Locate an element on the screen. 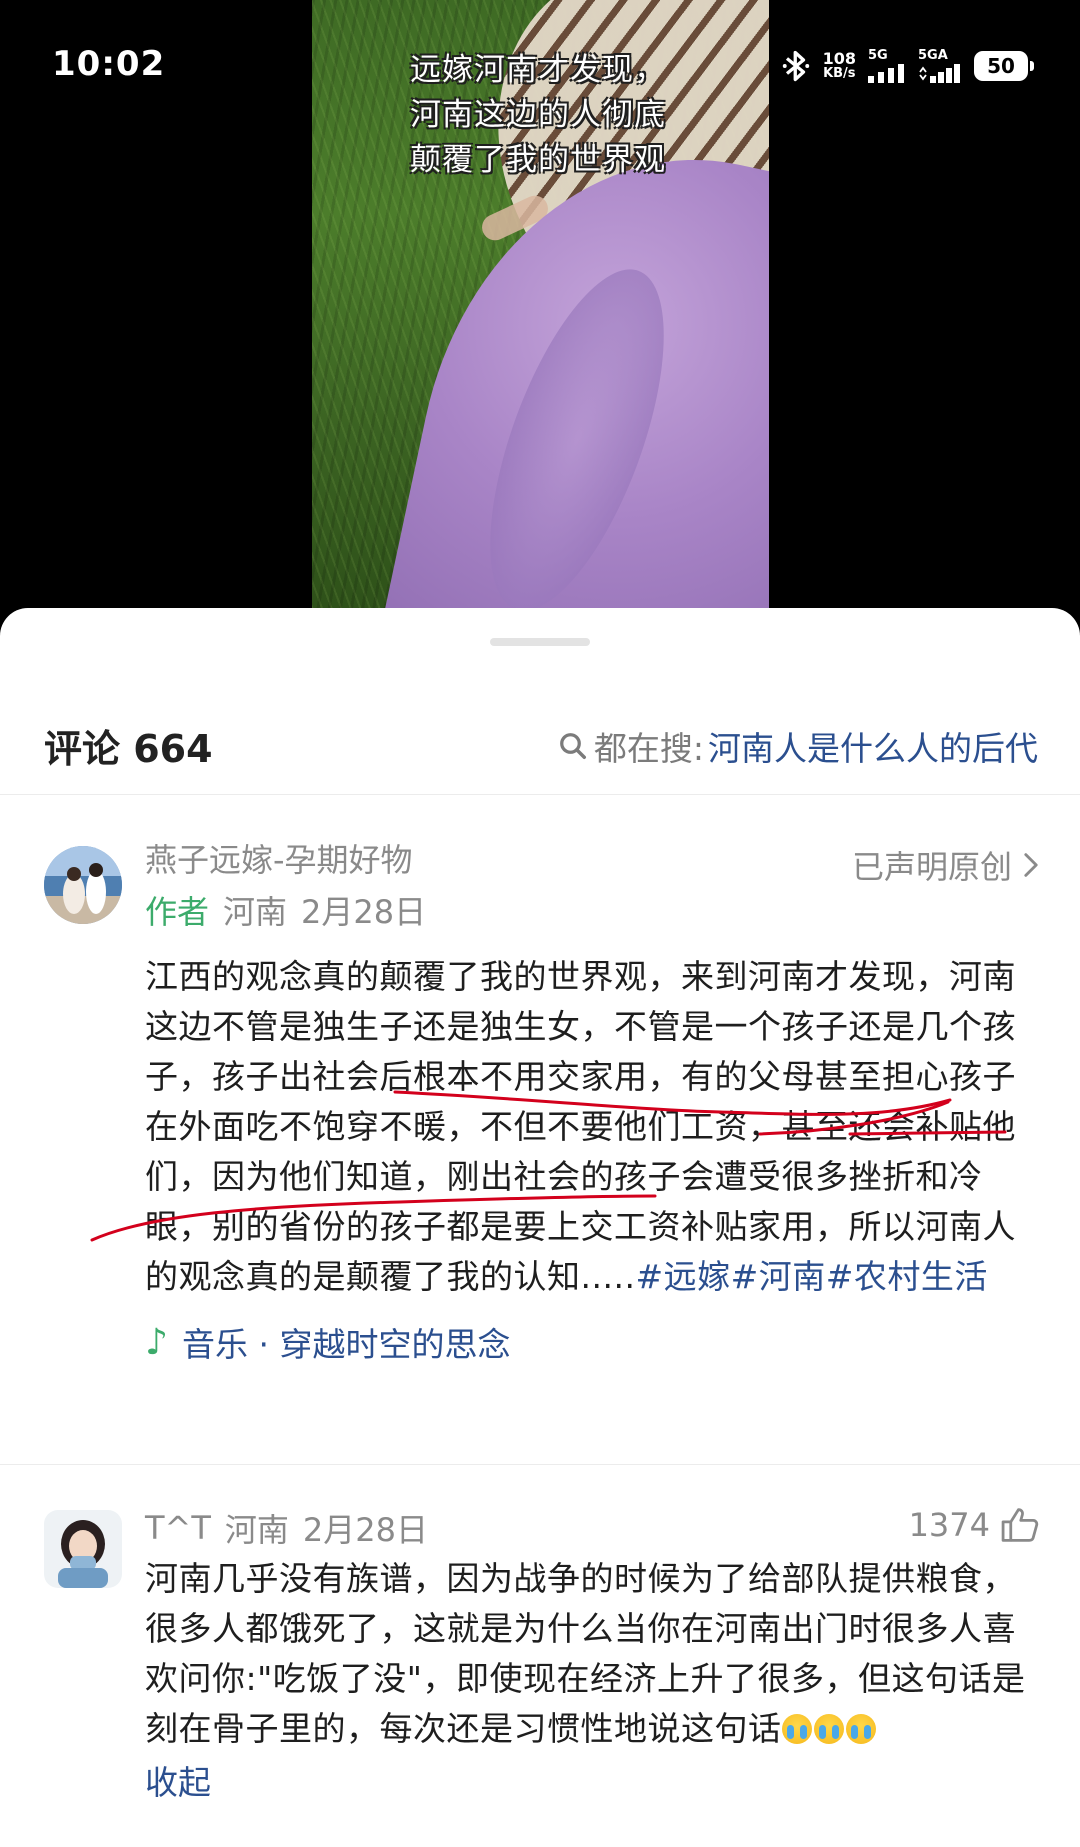  status-icons: 108 KB/s 5G 5GA 50 is located at coordinates (907, 66).